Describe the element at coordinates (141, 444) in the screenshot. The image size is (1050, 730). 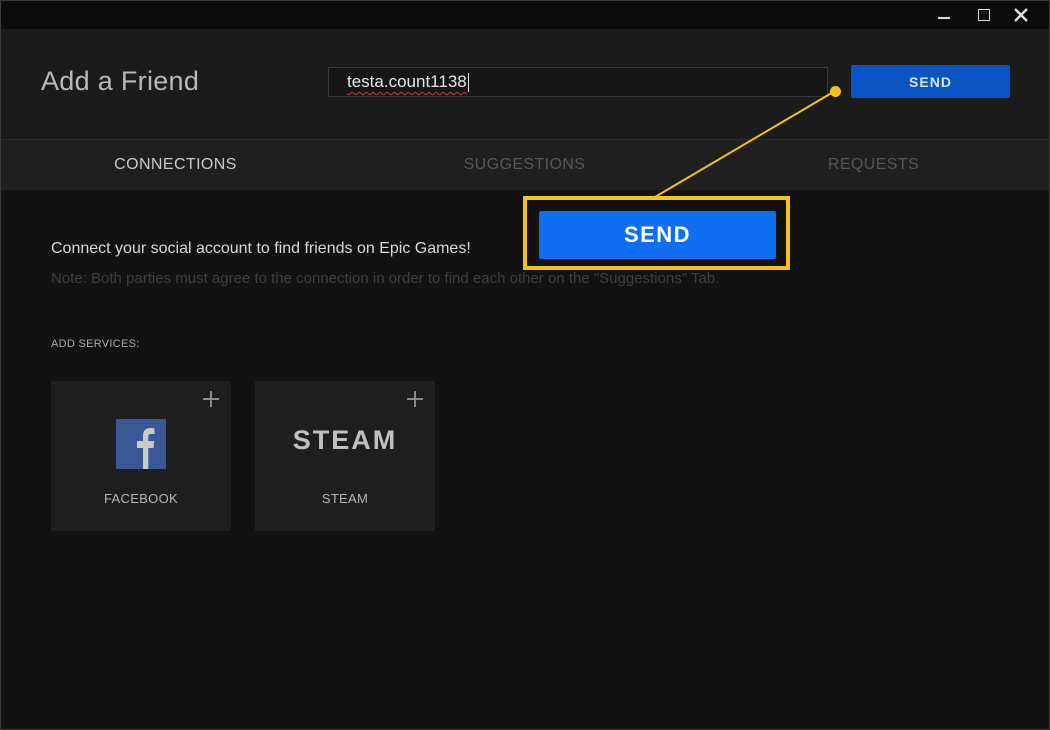
I see `facebook-icon` at that location.